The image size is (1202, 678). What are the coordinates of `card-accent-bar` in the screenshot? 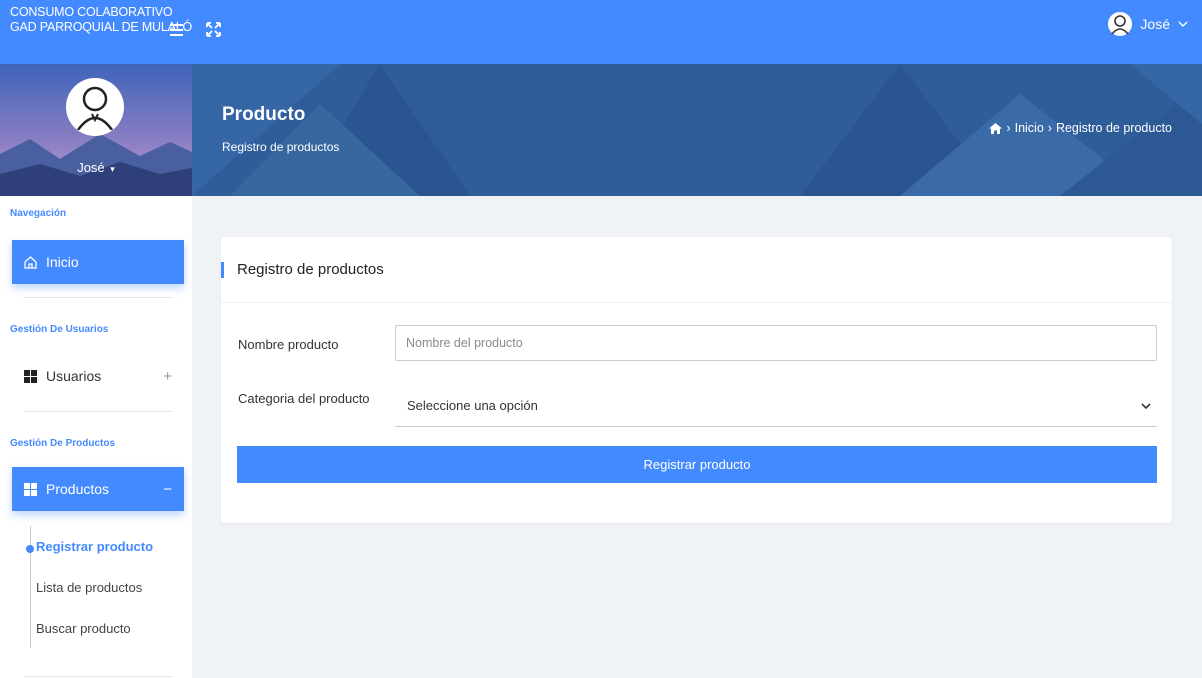 It's located at (222, 270).